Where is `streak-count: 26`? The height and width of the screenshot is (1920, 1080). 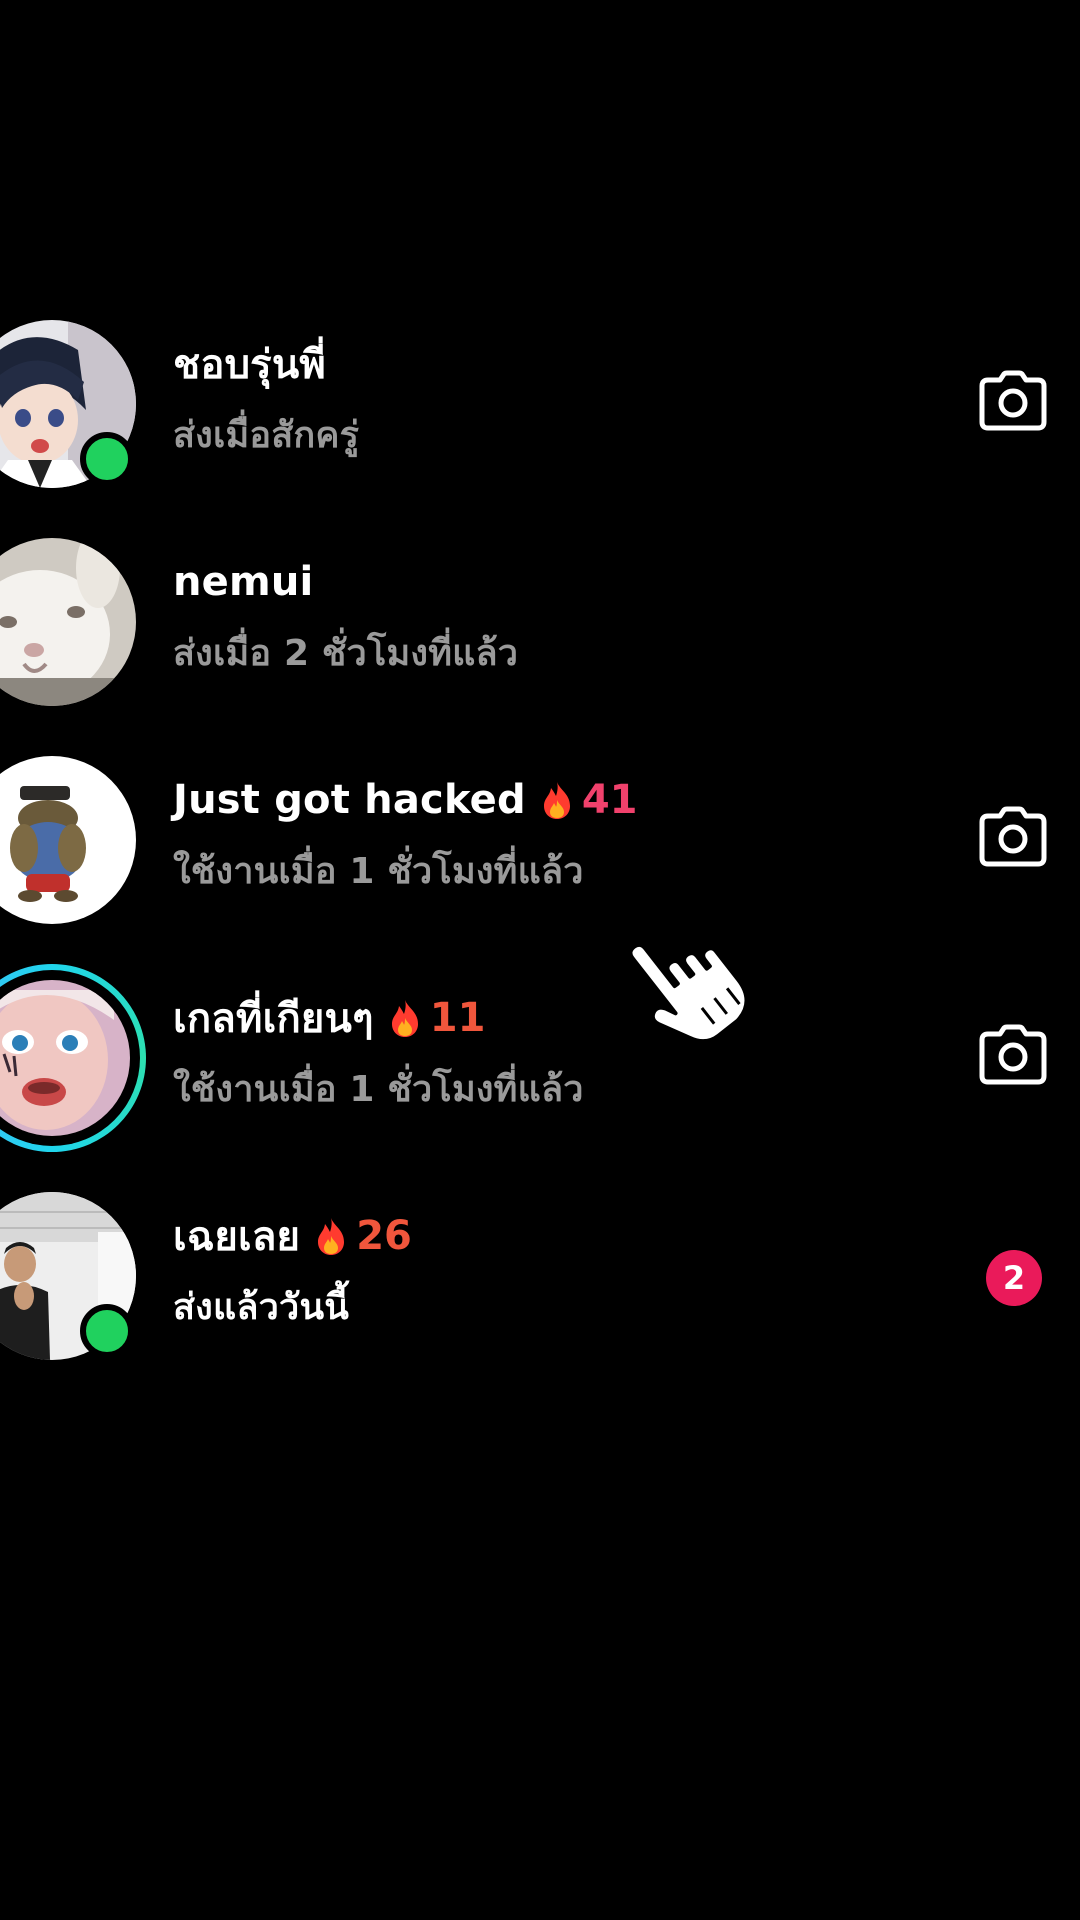 streak-count: 26 is located at coordinates (384, 1236).